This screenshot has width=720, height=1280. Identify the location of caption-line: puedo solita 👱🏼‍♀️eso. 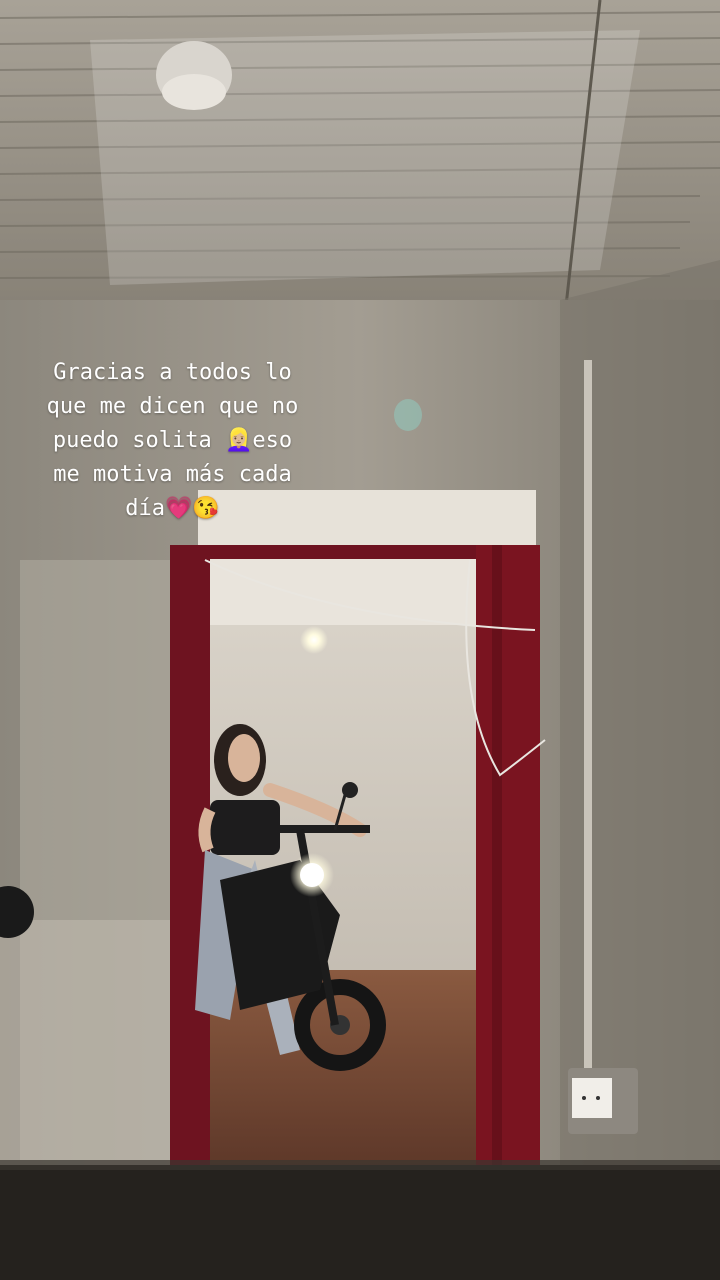
(172, 440).